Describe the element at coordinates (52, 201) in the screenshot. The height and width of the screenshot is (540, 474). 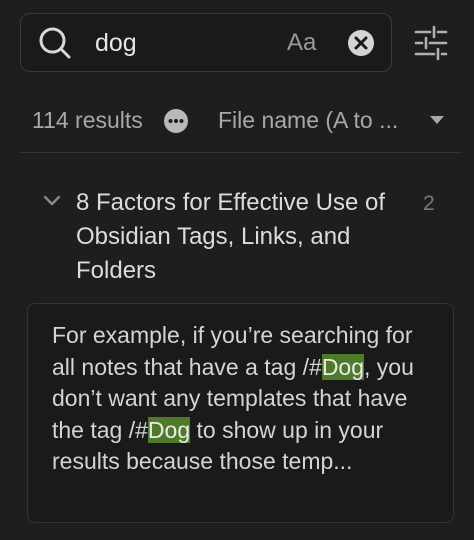
I see `collapse-chevron-icon` at that location.